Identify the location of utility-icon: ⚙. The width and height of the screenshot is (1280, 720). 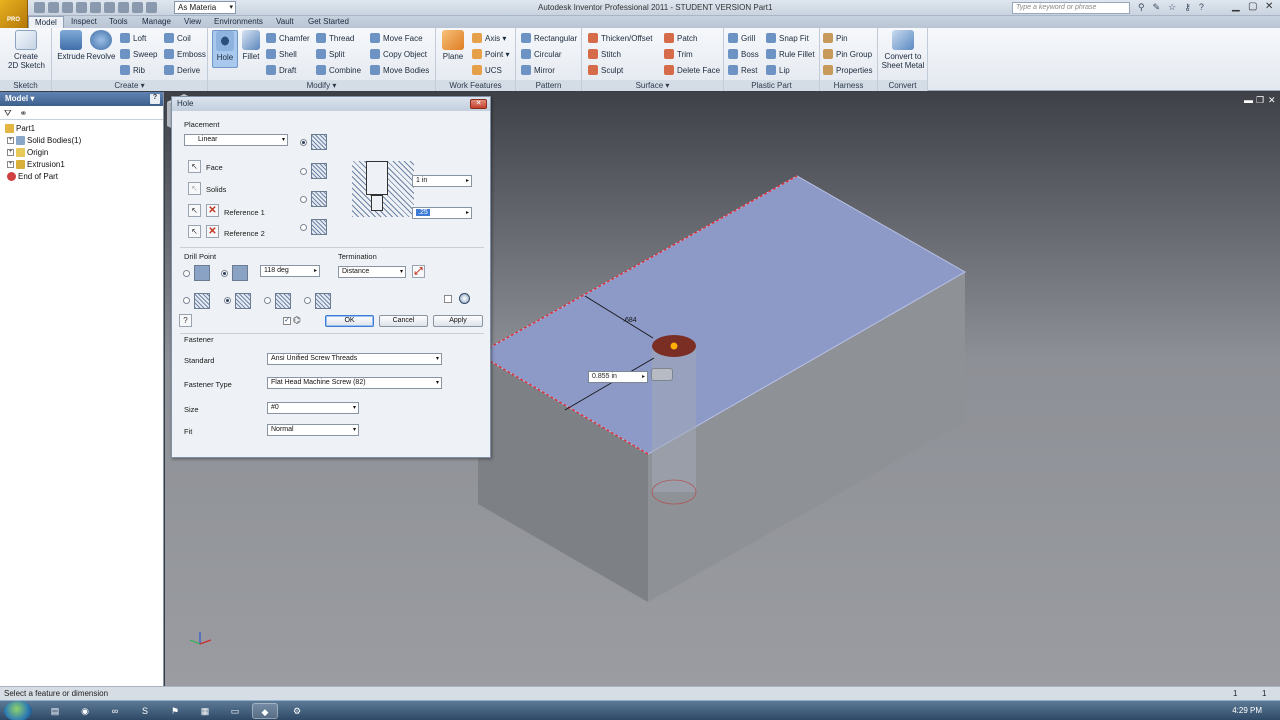
(297, 711).